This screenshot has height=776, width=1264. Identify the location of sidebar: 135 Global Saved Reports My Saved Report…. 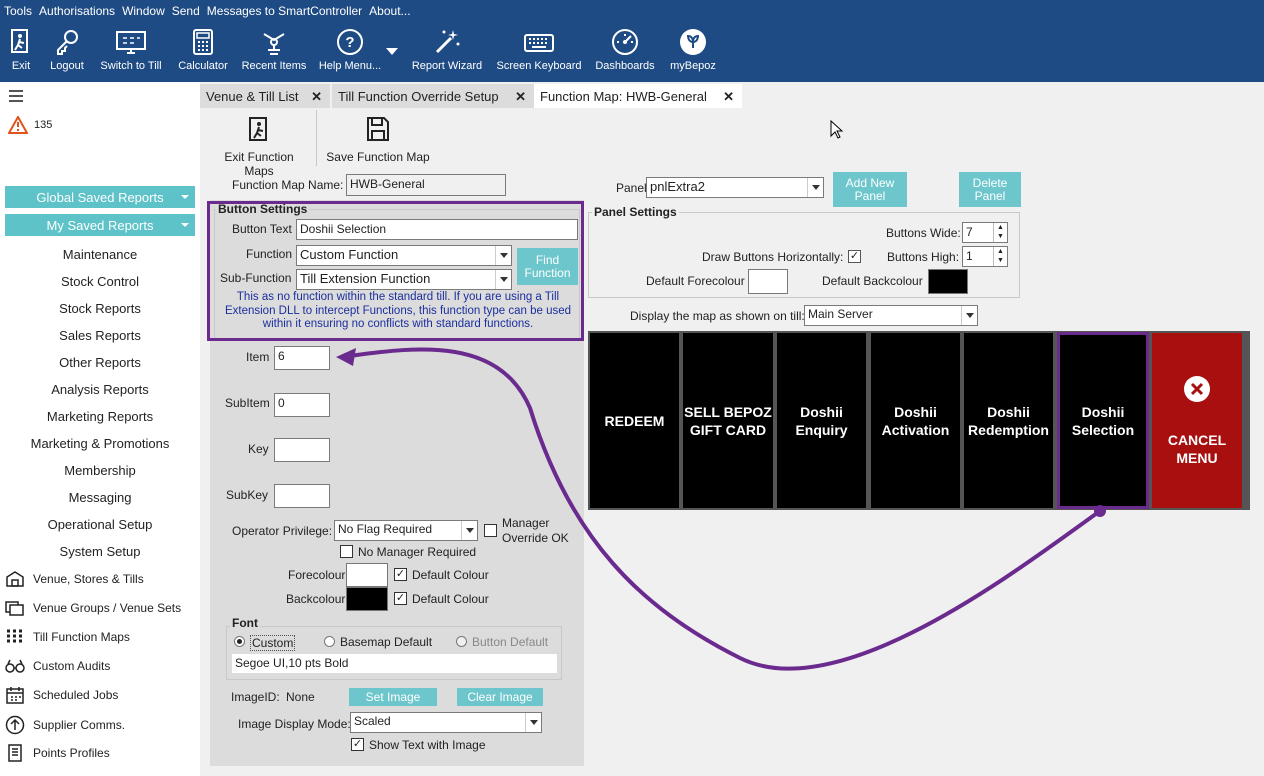
(100, 429).